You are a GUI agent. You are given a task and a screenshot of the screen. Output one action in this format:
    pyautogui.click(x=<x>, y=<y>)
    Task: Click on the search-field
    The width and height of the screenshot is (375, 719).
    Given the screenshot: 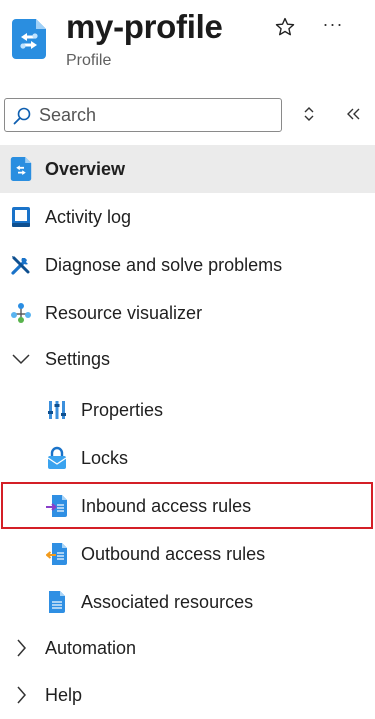 What is the action you would take?
    pyautogui.click(x=143, y=115)
    